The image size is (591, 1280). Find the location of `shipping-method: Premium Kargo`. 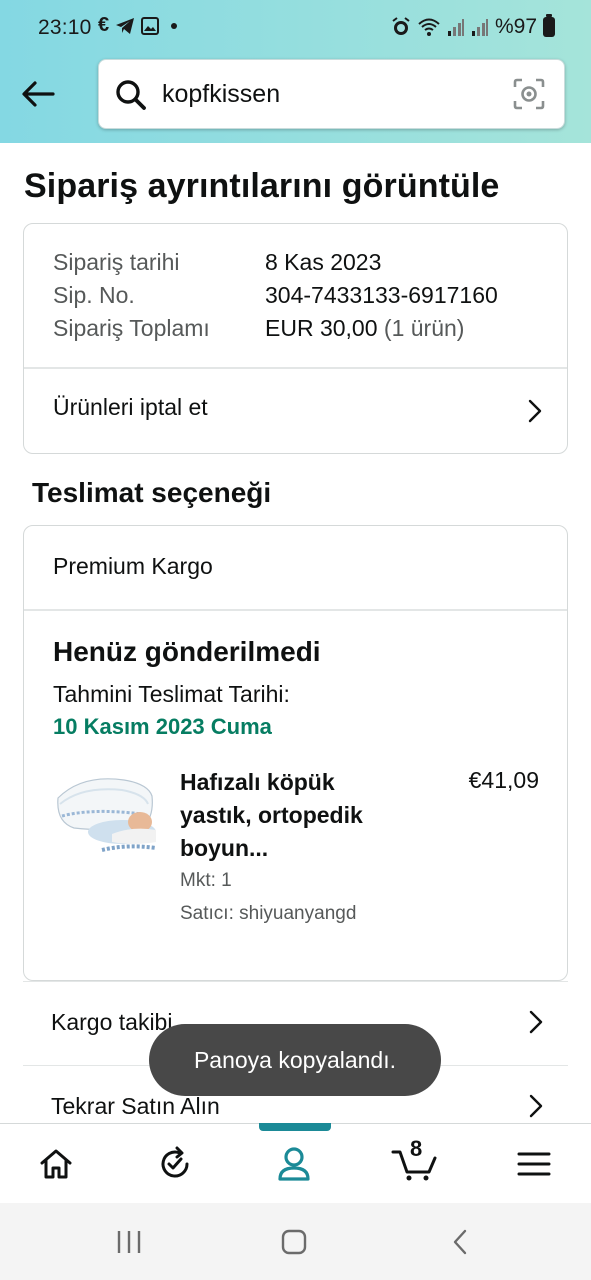

shipping-method: Premium Kargo is located at coordinates (133, 566).